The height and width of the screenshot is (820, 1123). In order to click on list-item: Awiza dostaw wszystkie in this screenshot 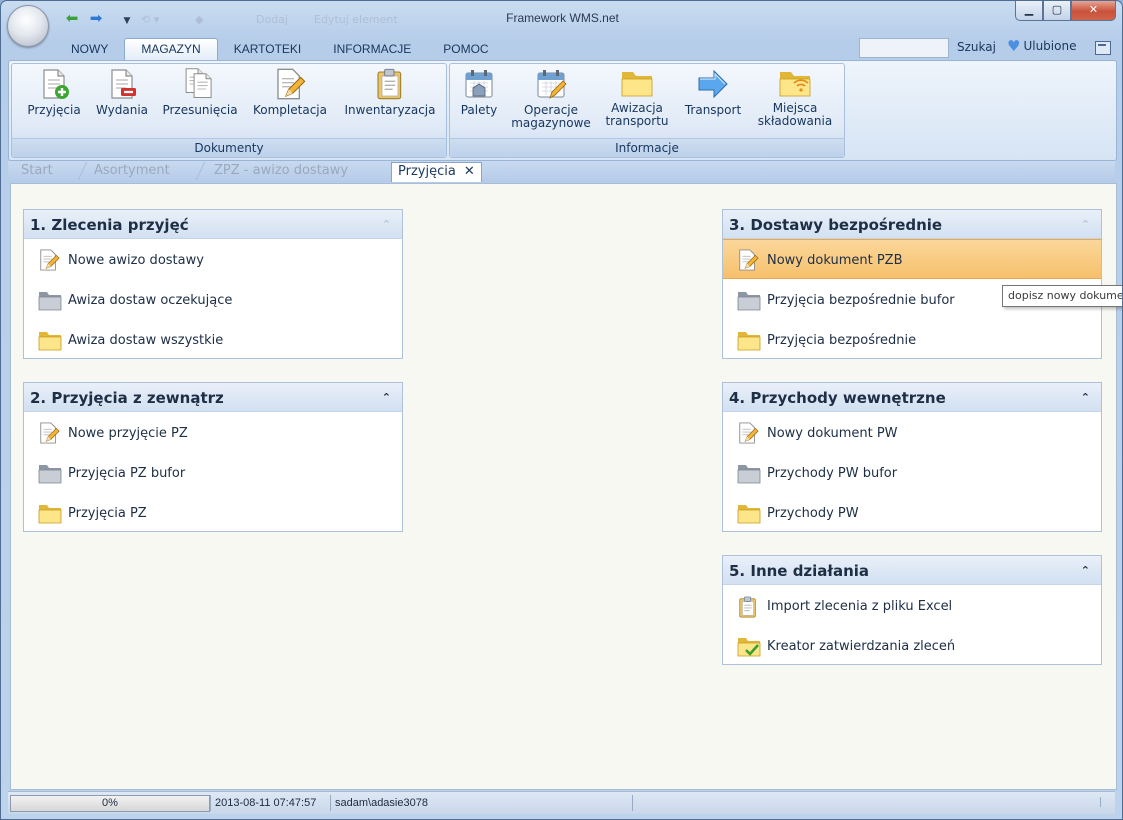, I will do `click(213, 339)`.